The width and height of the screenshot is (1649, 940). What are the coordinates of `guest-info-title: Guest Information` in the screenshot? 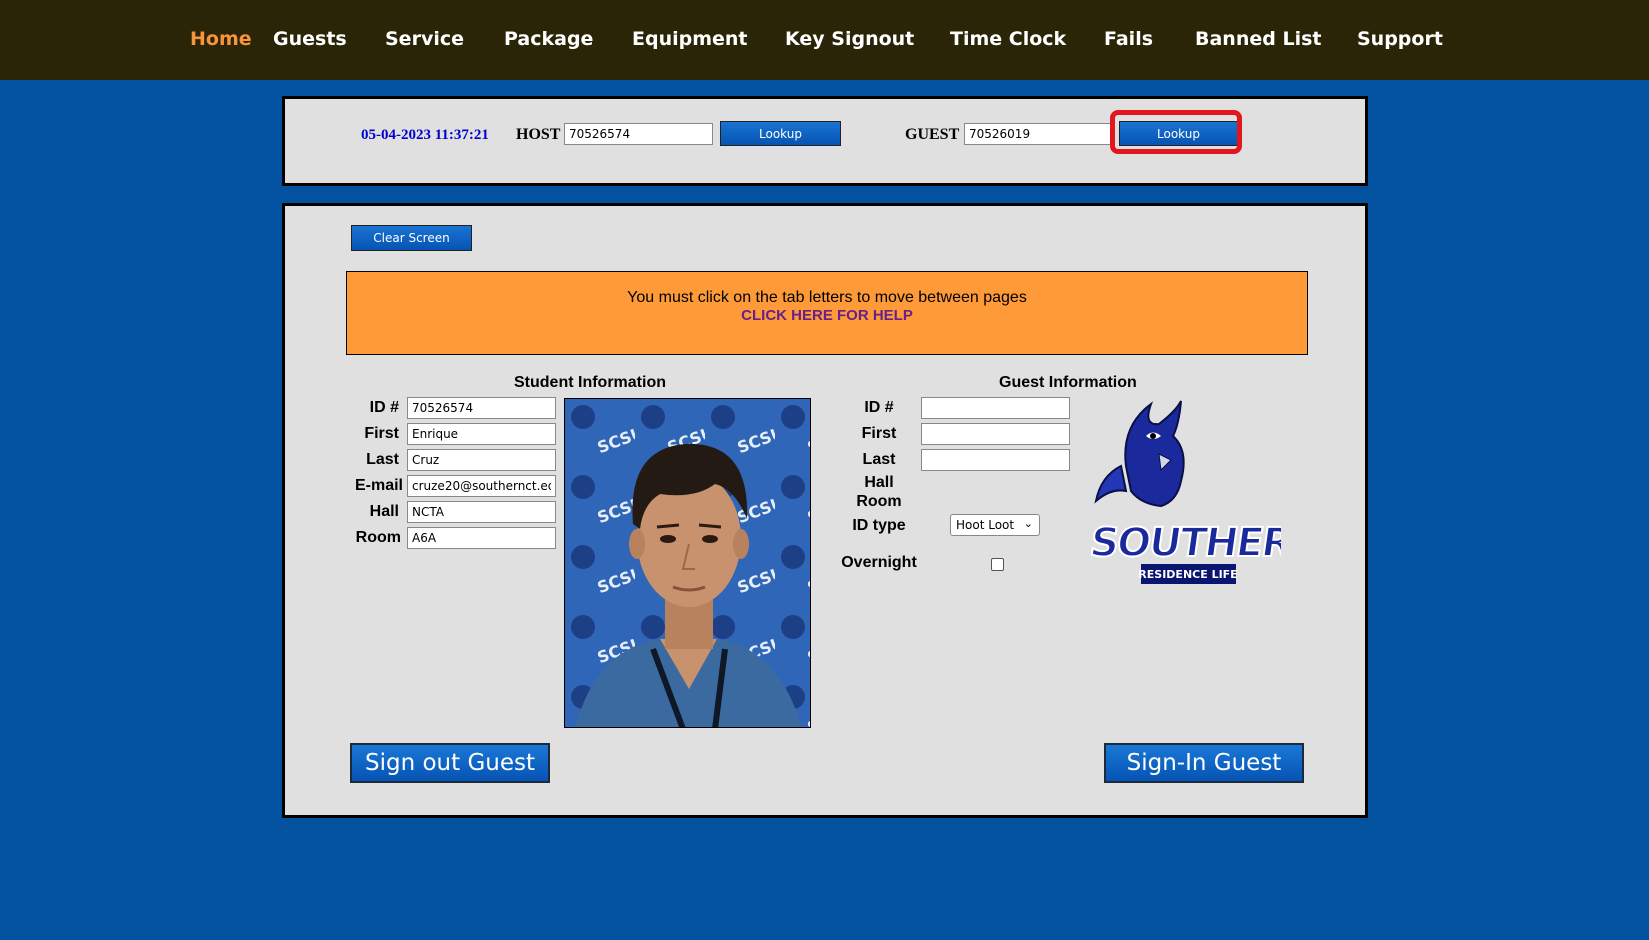 It's located at (1068, 382).